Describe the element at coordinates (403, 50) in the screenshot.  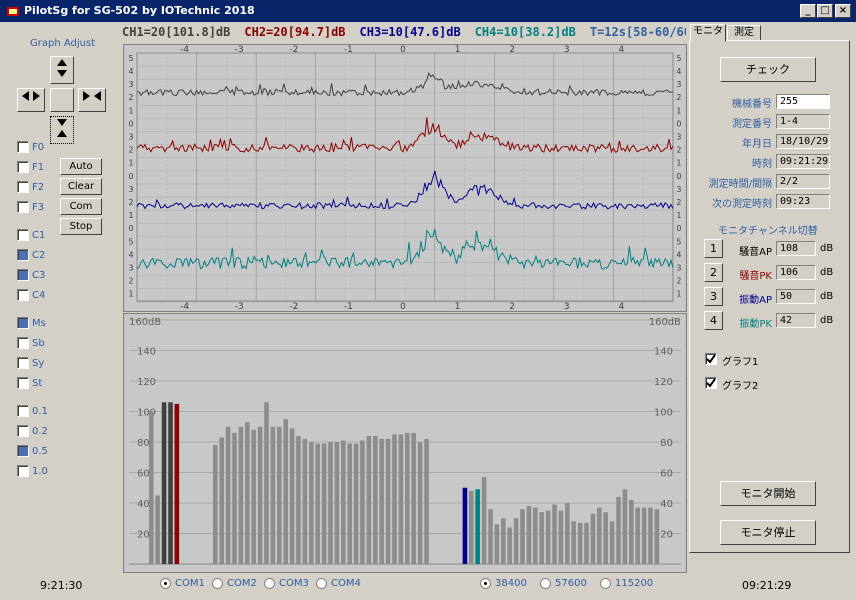
I see `wave-top-tick: 0` at that location.